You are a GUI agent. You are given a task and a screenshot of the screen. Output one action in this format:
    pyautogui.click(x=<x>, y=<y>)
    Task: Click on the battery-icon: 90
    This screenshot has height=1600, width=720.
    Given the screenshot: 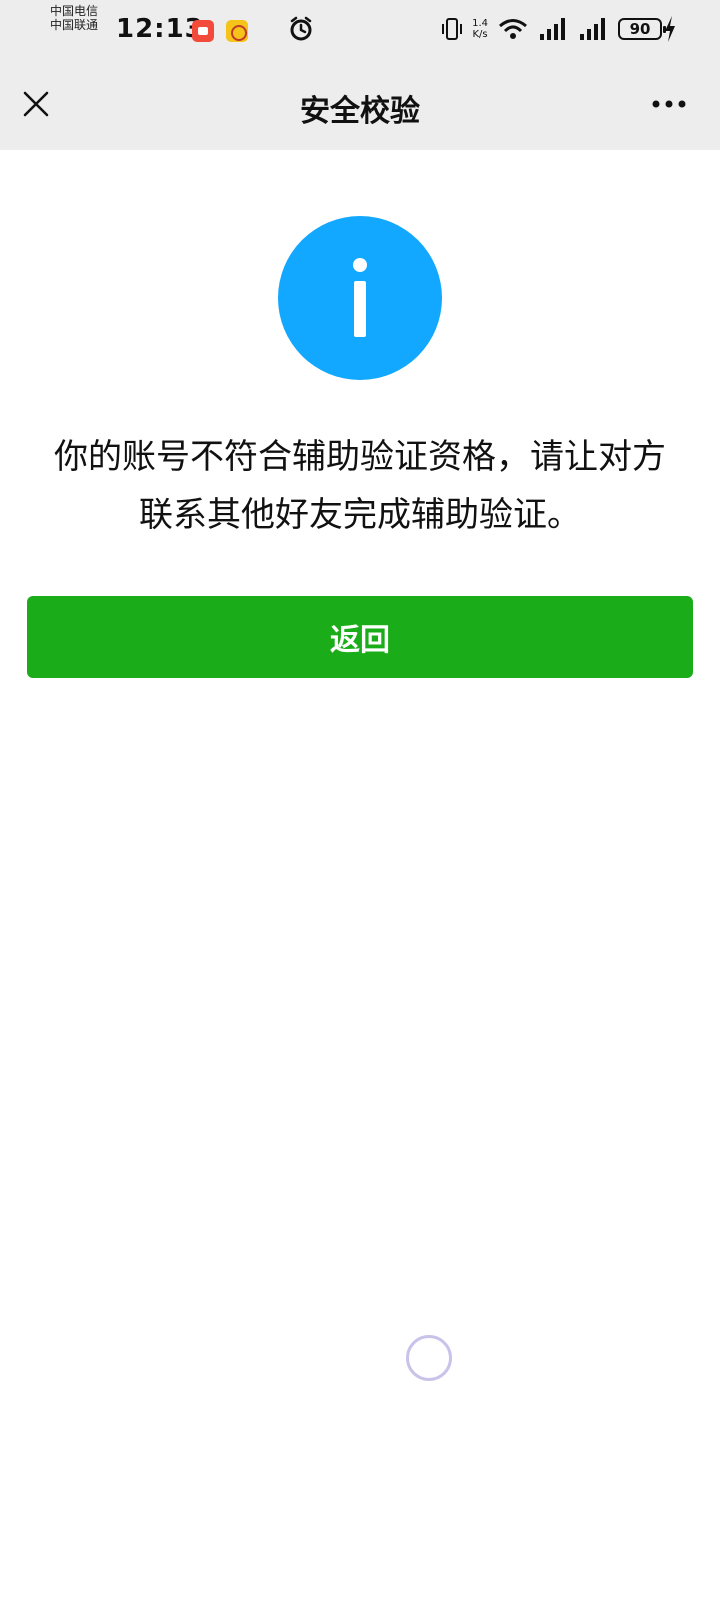 What is the action you would take?
    pyautogui.click(x=642, y=29)
    